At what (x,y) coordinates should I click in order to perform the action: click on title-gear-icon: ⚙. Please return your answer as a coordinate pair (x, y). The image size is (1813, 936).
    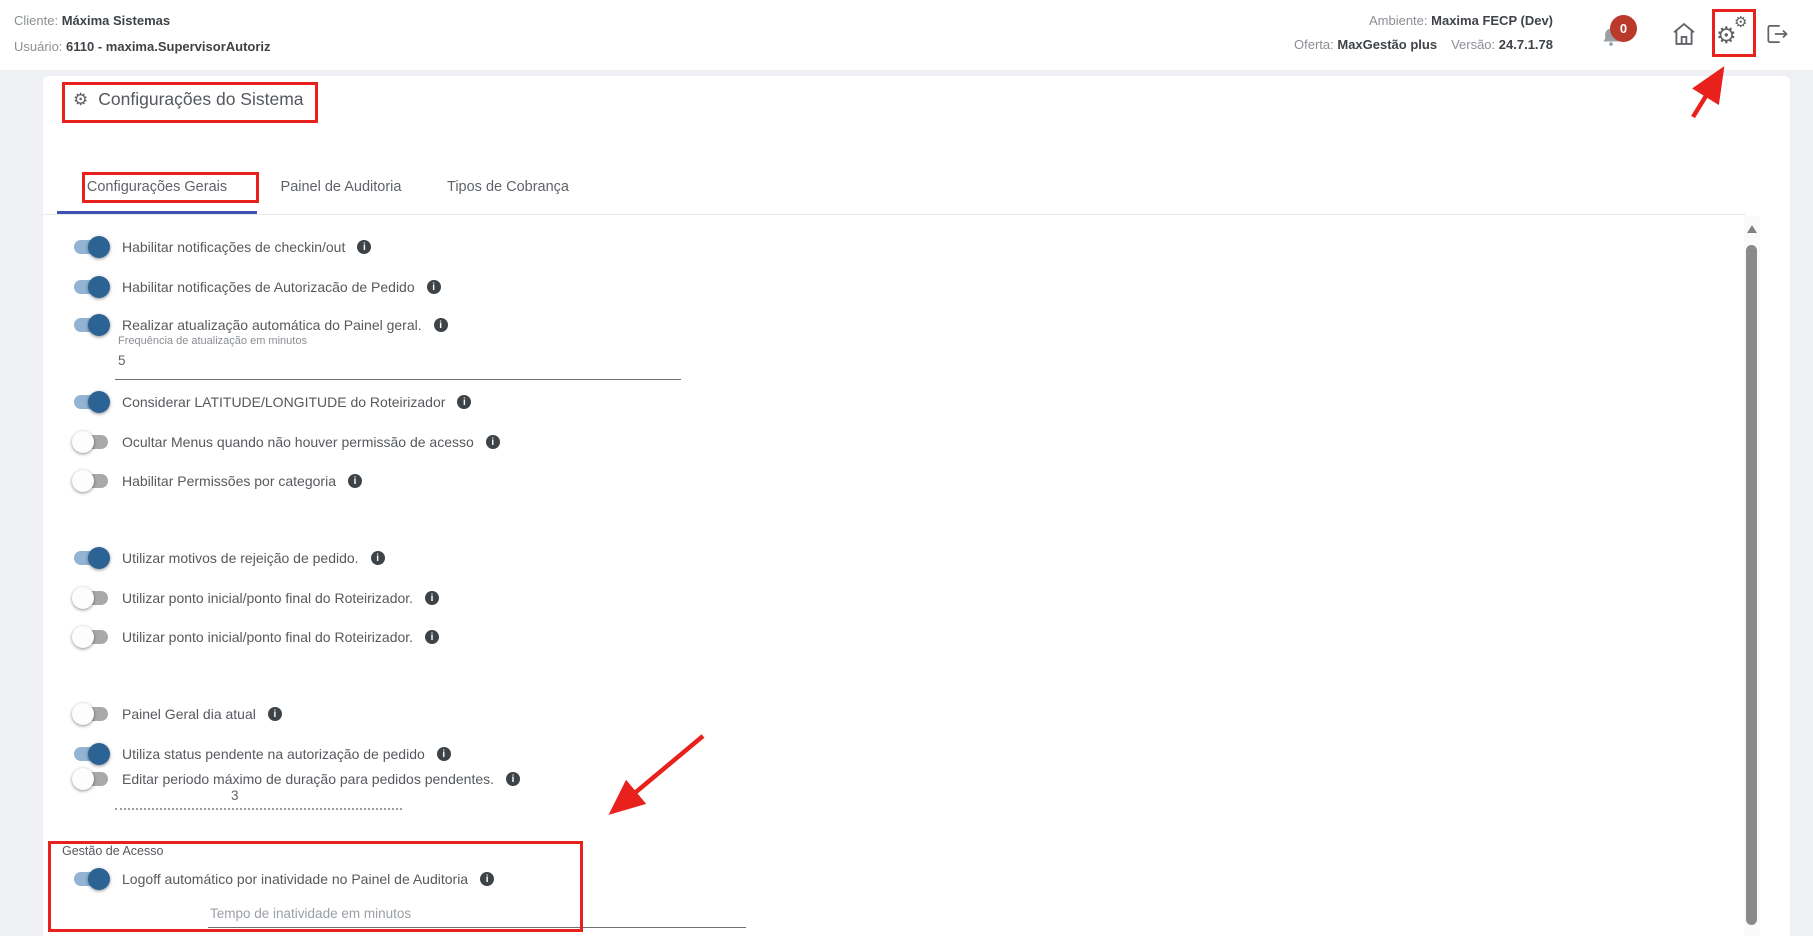
    Looking at the image, I should click on (81, 99).